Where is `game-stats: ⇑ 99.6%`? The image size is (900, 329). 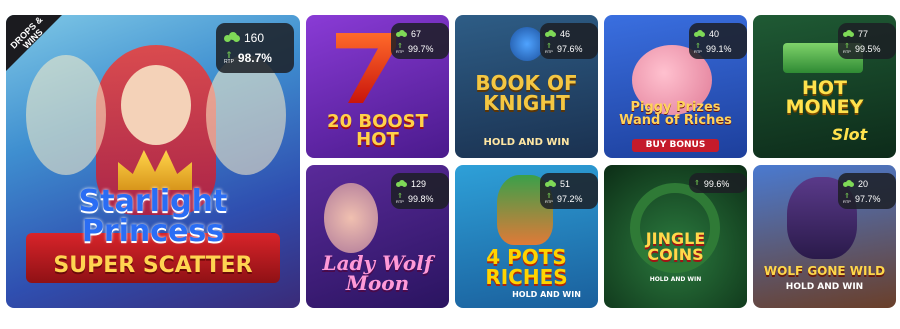
game-stats: ⇑ 99.6% is located at coordinates (718, 183).